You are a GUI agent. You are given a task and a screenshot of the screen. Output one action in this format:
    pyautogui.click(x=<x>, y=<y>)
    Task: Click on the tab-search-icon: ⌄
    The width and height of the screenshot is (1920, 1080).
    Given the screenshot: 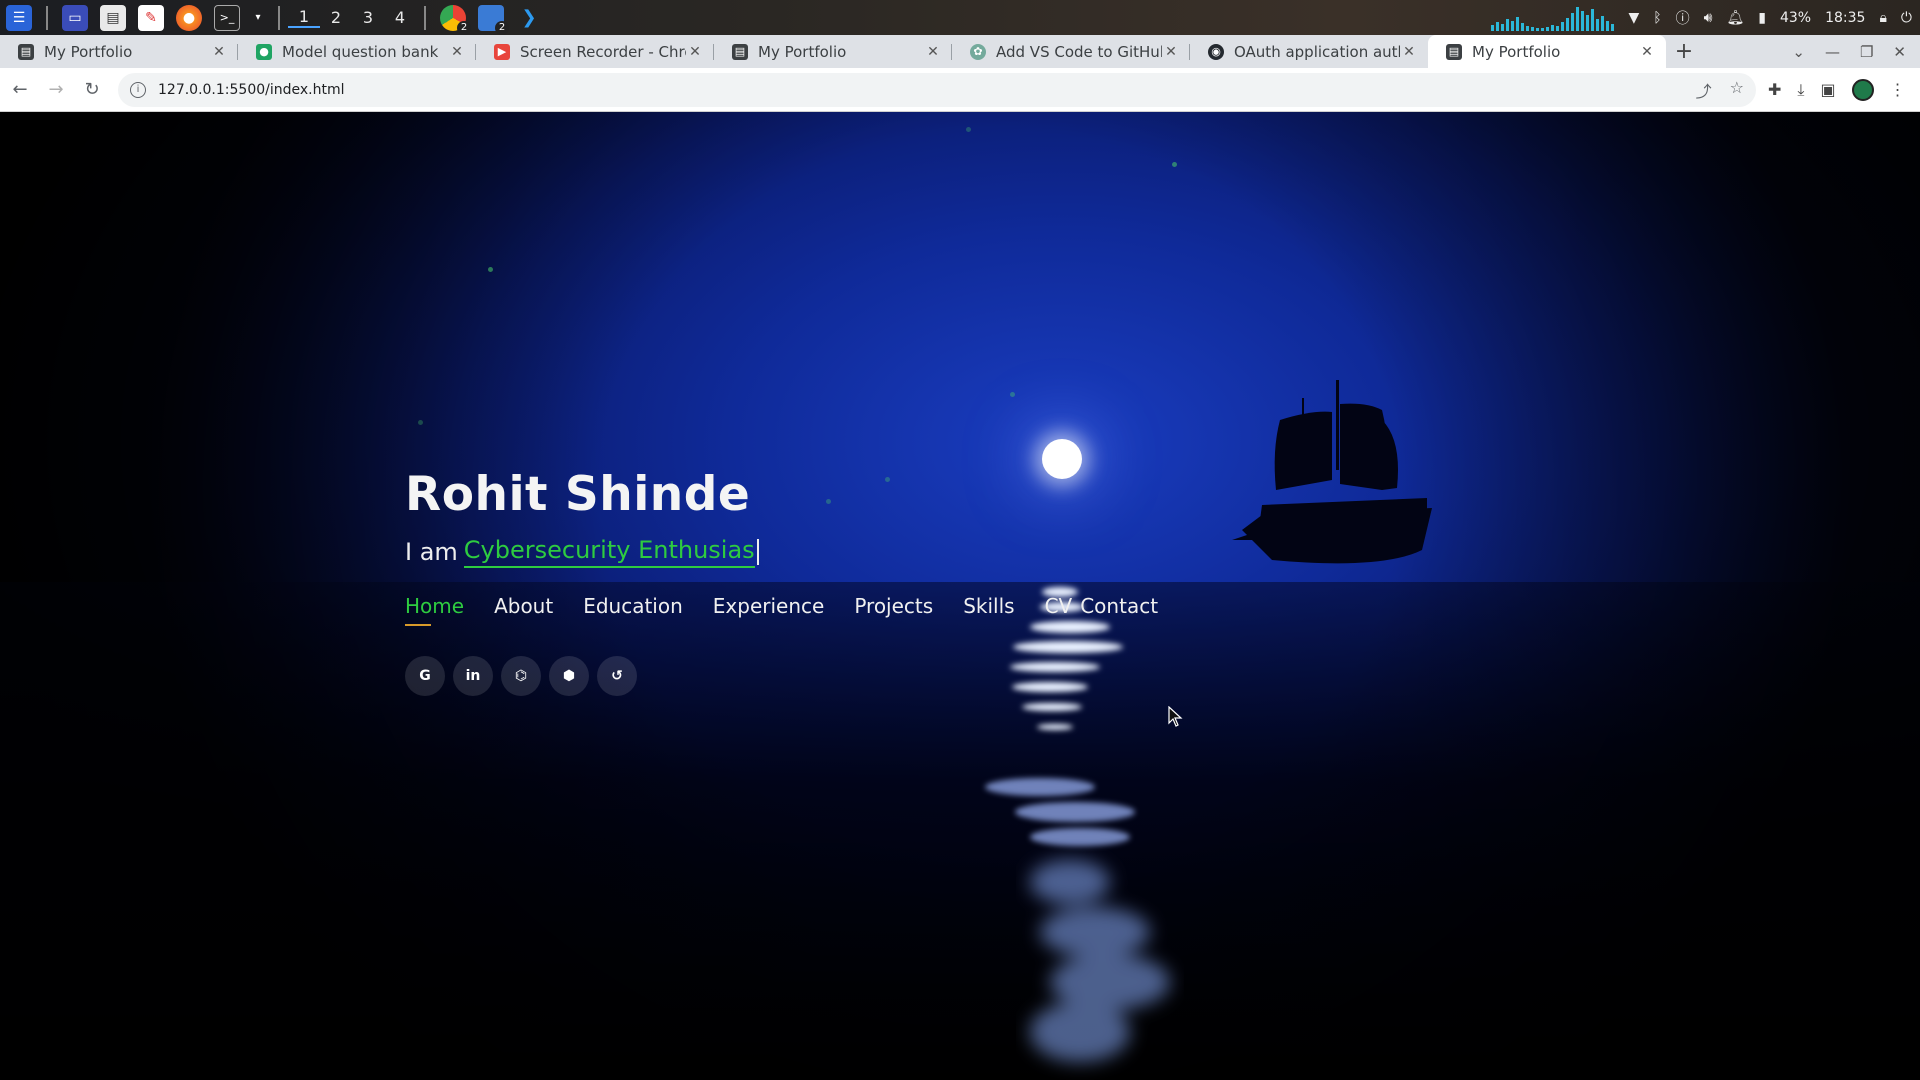 What is the action you would take?
    pyautogui.click(x=1798, y=52)
    